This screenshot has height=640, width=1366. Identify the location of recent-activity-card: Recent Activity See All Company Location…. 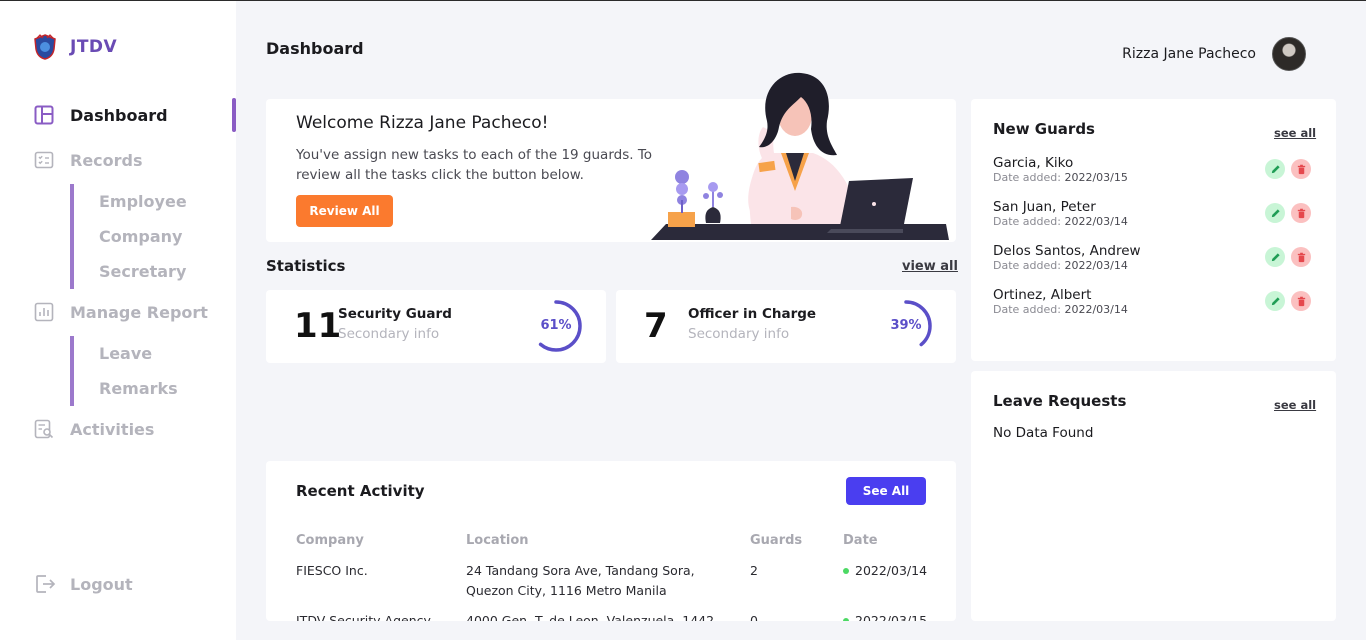
(611, 541).